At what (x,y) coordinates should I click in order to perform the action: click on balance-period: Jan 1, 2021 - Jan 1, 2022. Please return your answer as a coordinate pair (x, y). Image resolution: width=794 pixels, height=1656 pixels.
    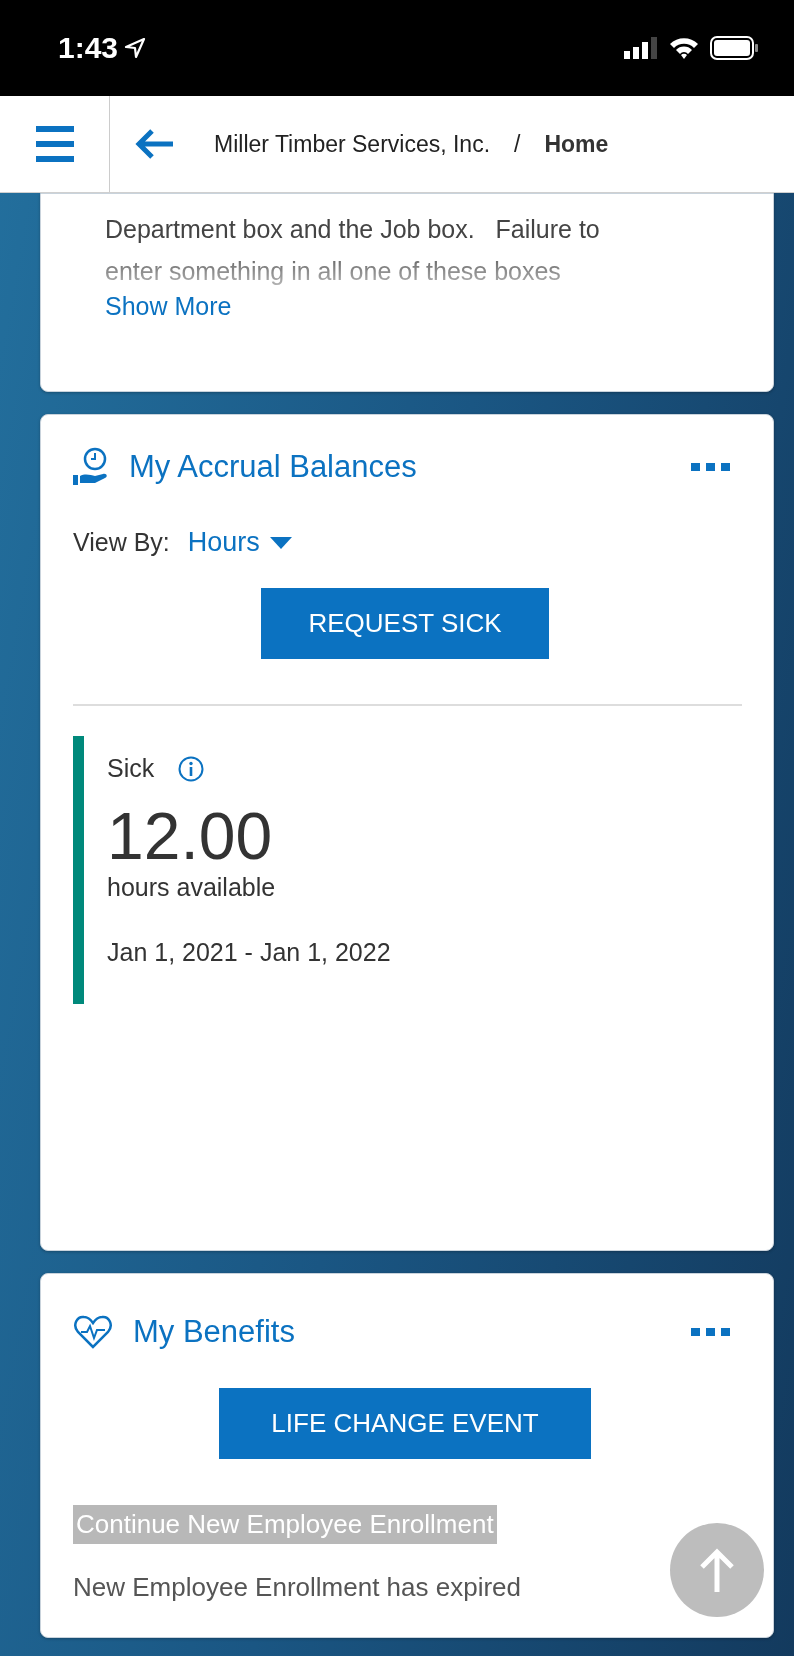
    Looking at the image, I should click on (249, 952).